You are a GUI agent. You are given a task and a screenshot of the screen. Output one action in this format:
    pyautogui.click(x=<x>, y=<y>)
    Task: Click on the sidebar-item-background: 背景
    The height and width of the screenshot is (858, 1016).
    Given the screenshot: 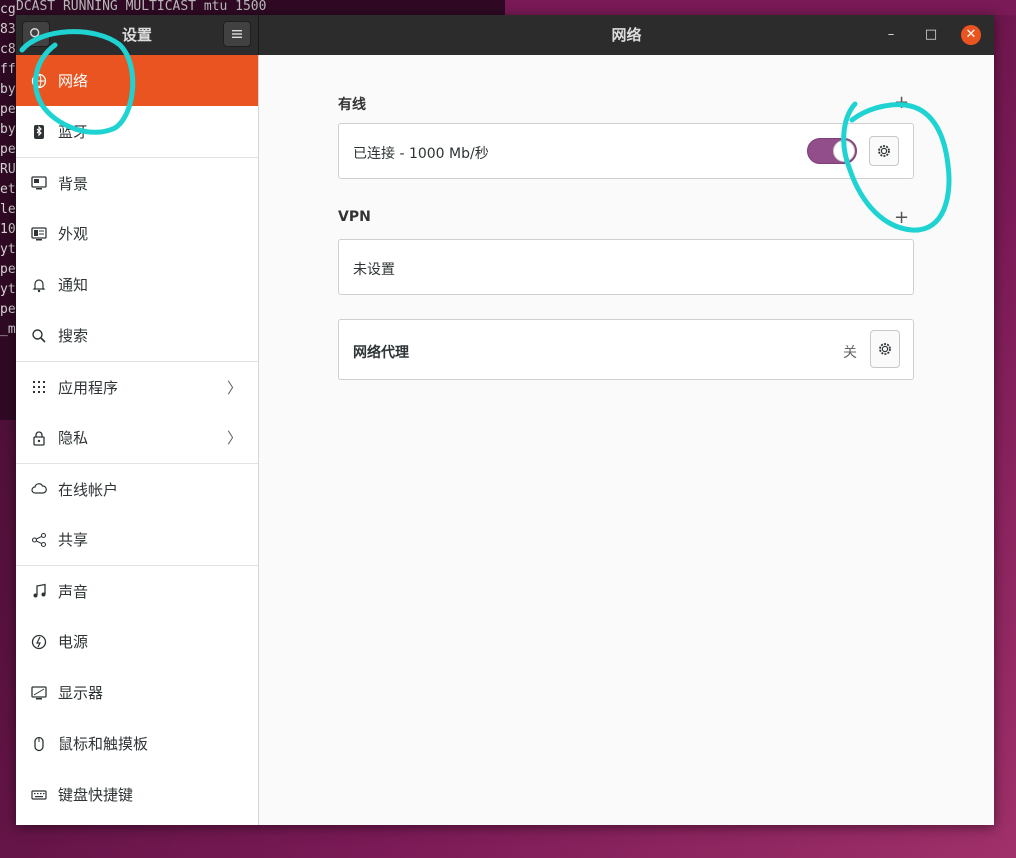 What is the action you would take?
    pyautogui.click(x=137, y=182)
    